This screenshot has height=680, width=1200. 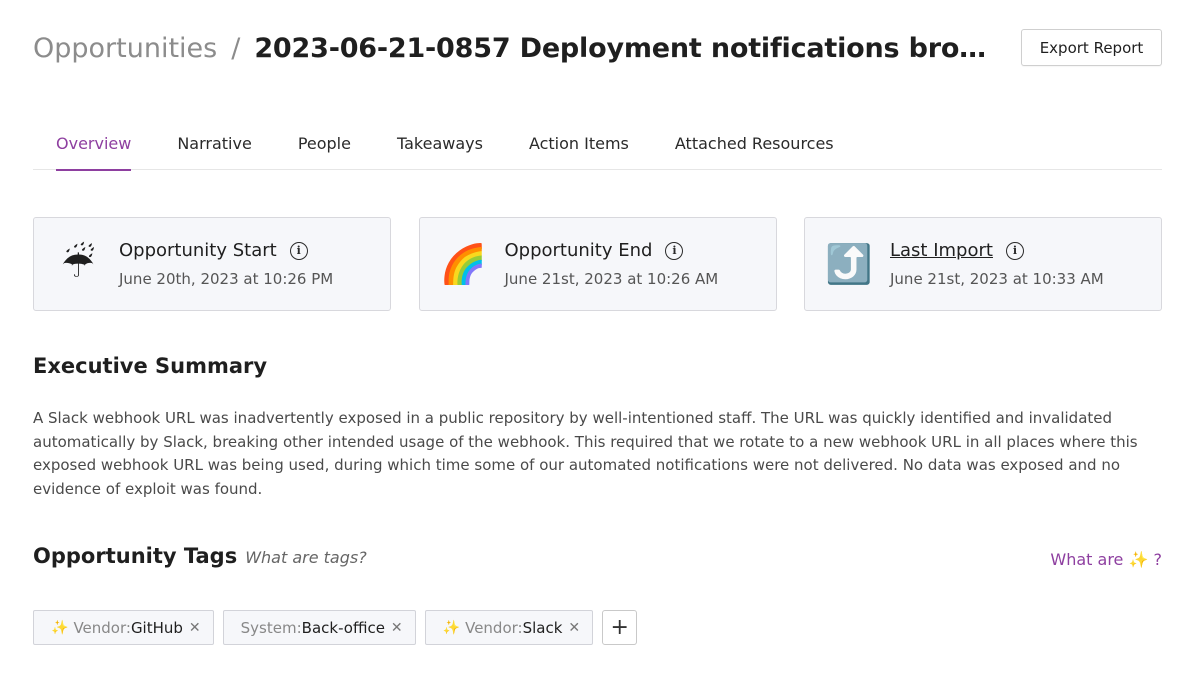 I want to click on opportunity-tags-heading: Opportunity Tags, so click(x=135, y=556).